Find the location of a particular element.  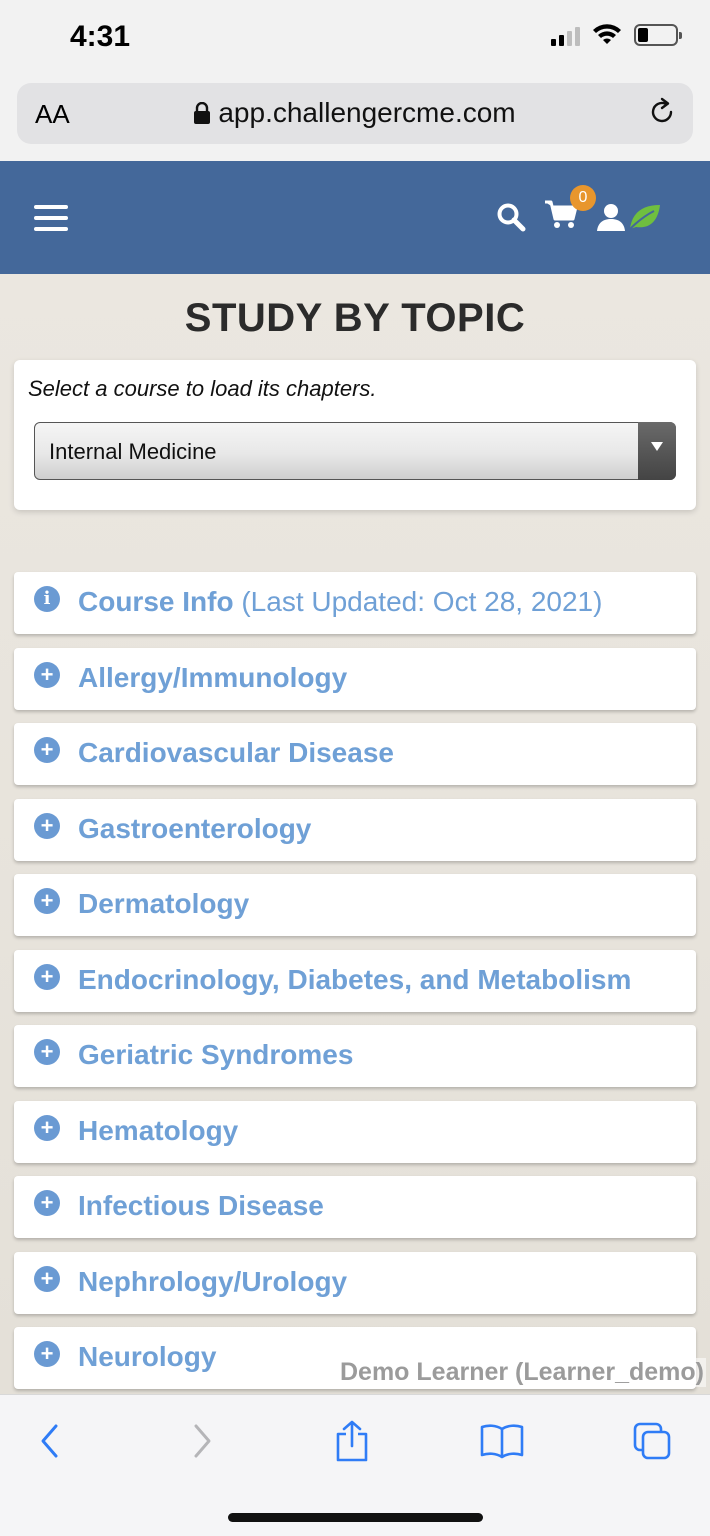

leaf-icon is located at coordinates (644, 217).